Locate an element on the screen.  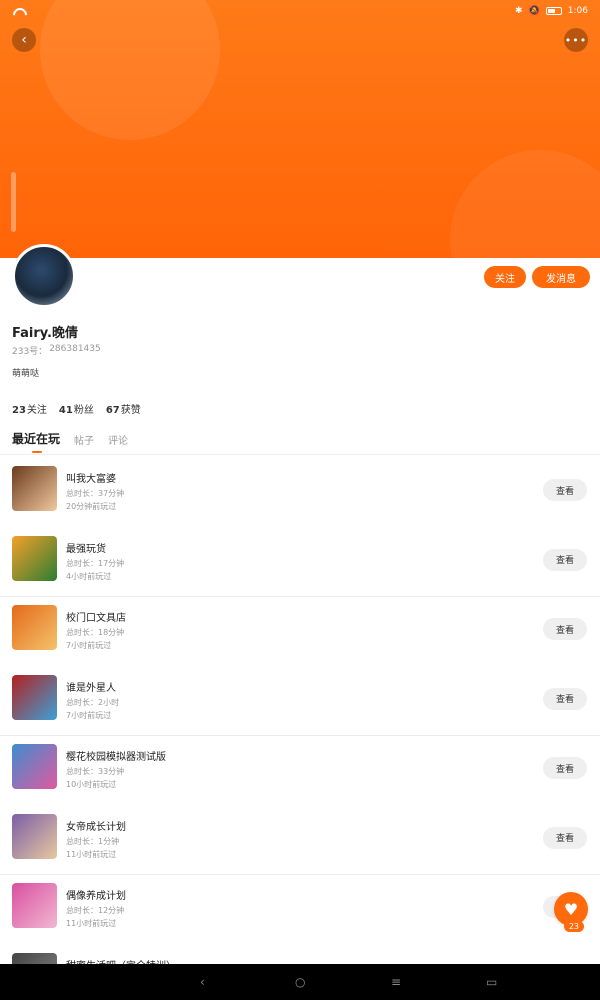
more-button: ••• is located at coordinates (576, 40).